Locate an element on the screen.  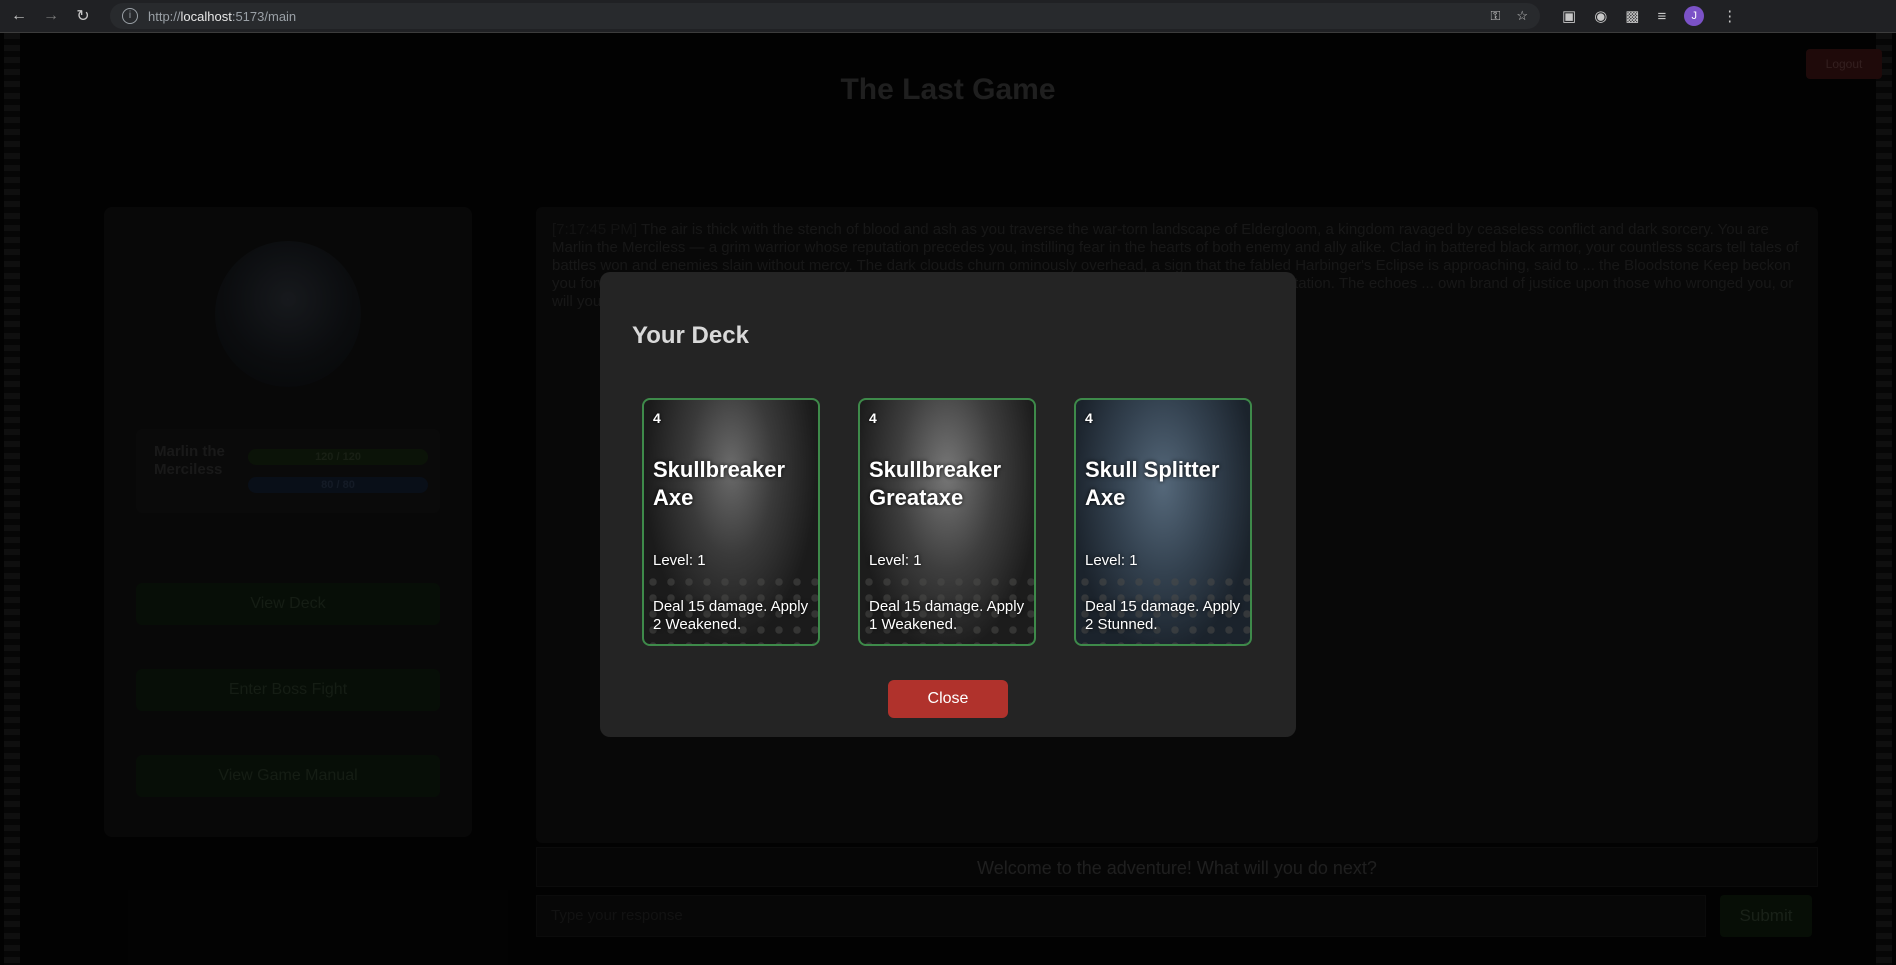
card-effect: Deal 15 damage. Apply 2 Weakened. is located at coordinates (731, 615).